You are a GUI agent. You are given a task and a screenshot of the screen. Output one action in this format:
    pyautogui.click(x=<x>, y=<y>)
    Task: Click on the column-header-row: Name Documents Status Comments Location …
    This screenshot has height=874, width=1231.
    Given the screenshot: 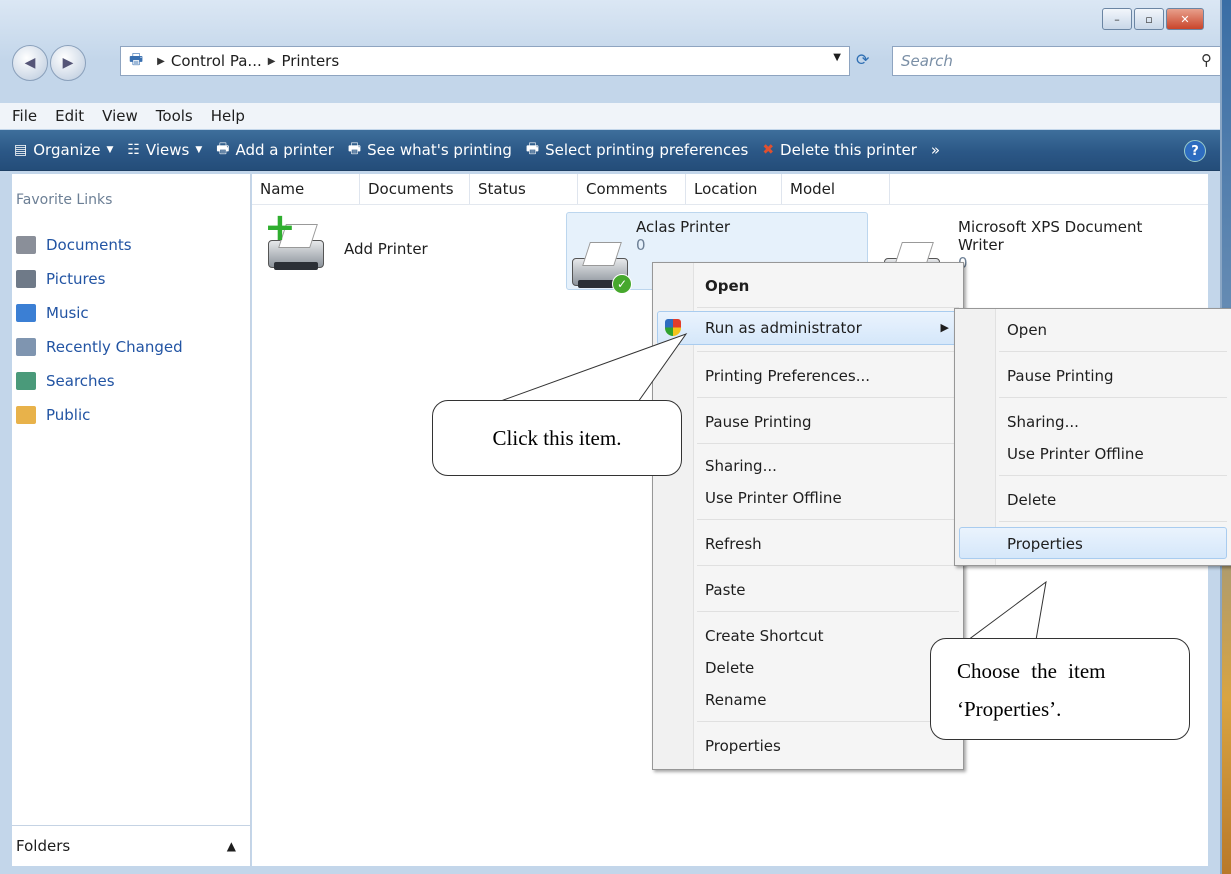 What is the action you would take?
    pyautogui.click(x=730, y=189)
    